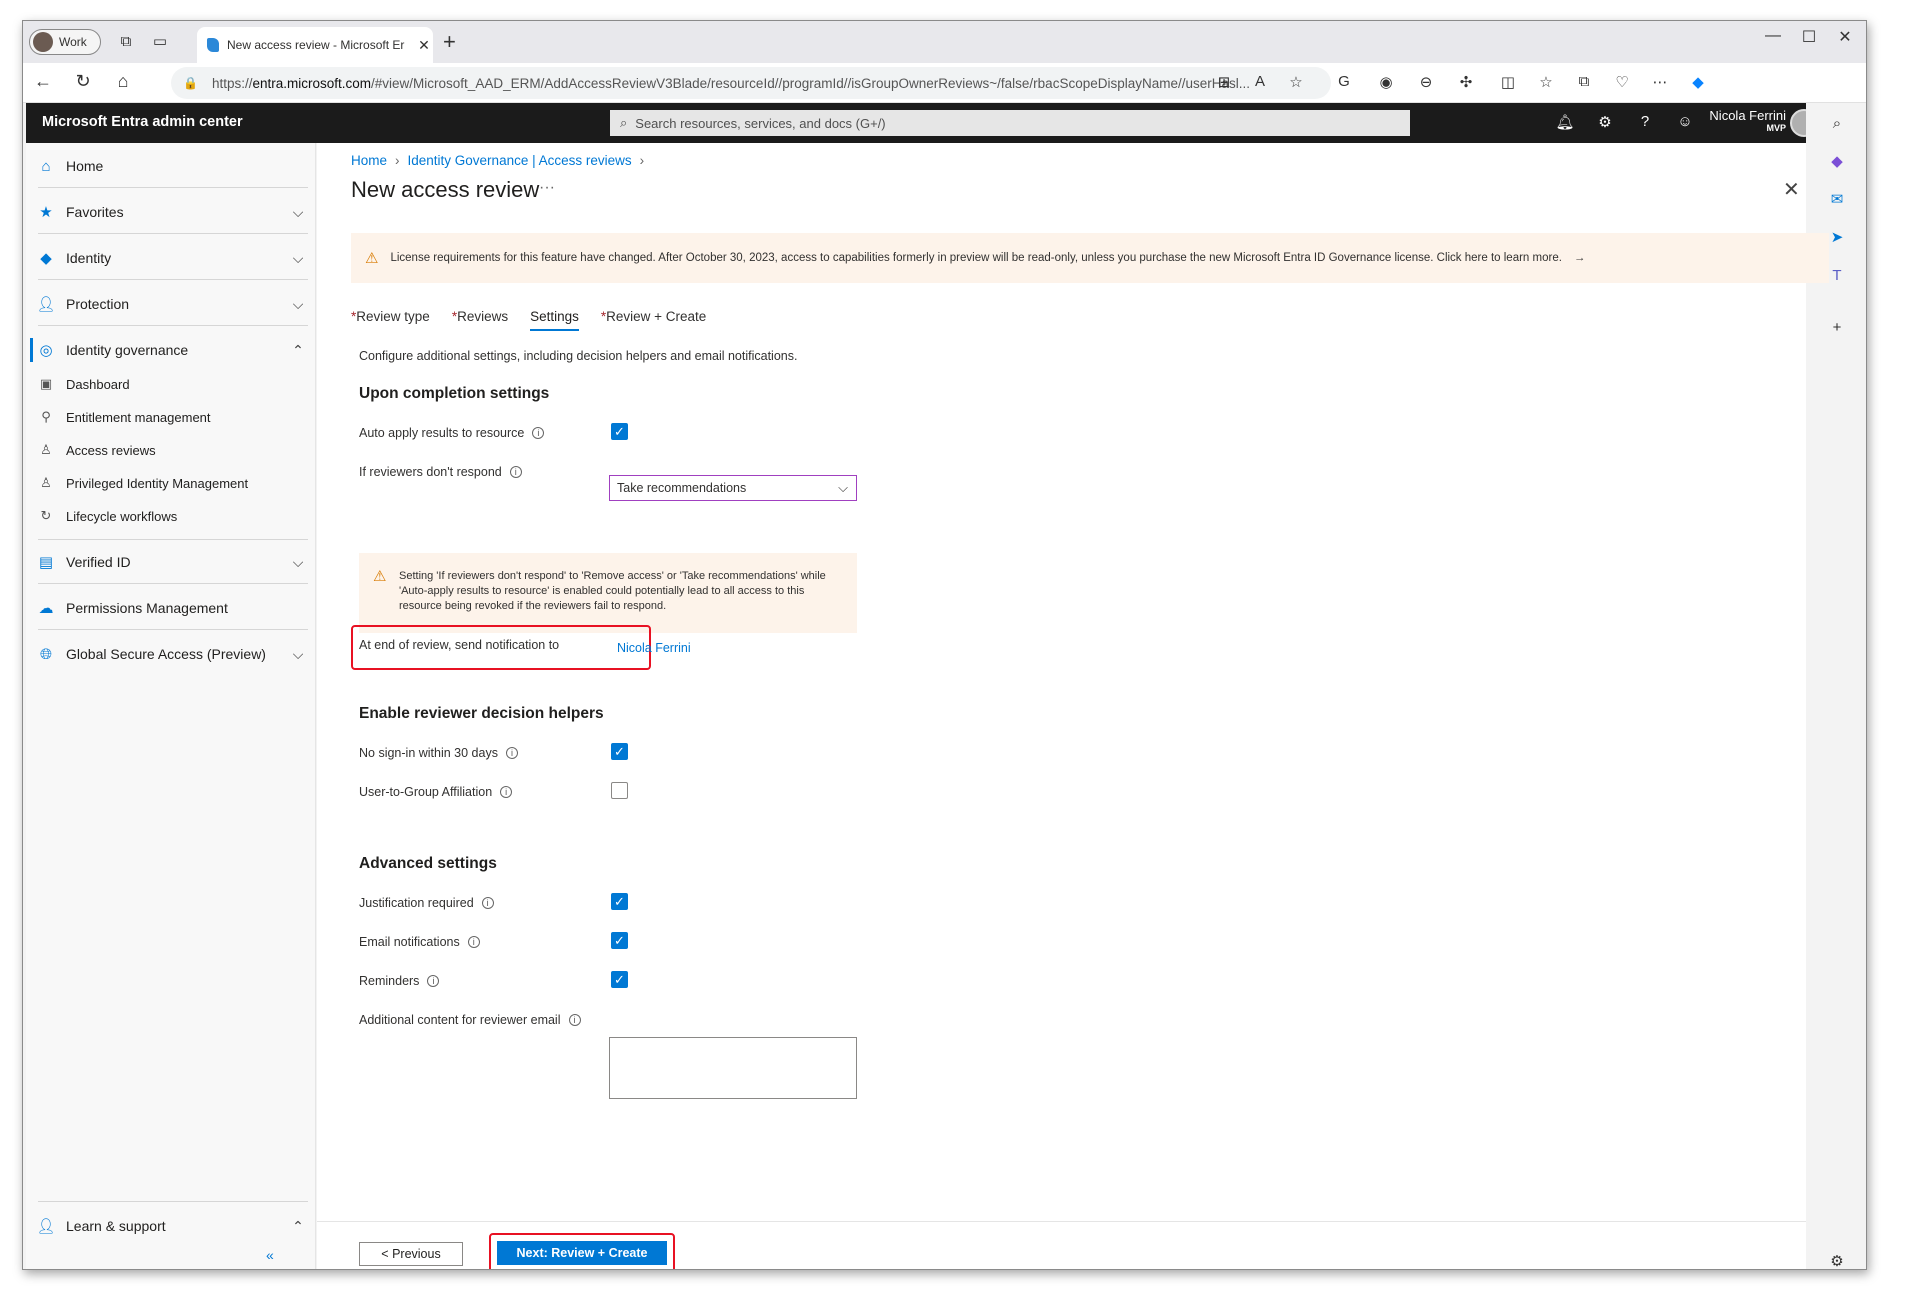  I want to click on auto-apply-checkbox: ✓, so click(619, 431).